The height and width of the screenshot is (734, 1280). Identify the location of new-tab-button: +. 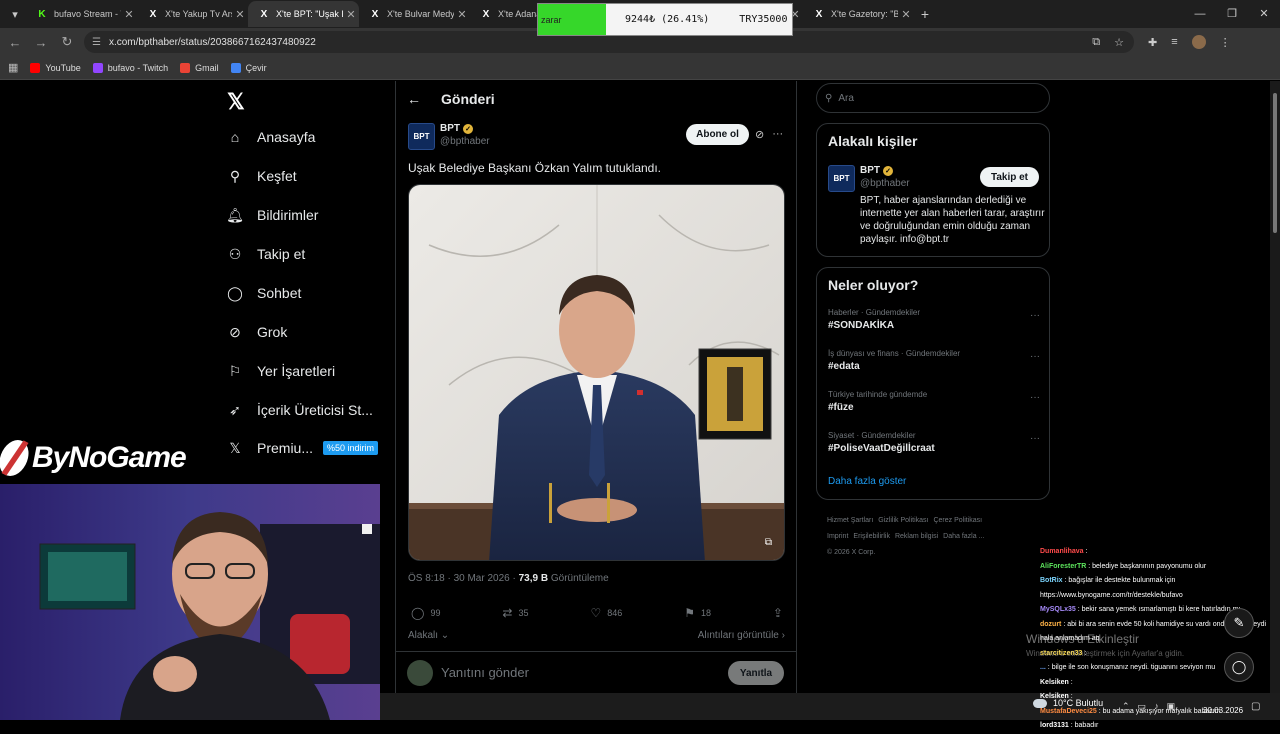
(925, 14).